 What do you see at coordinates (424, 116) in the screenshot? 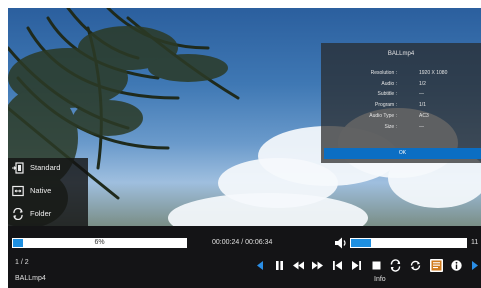
I see `info-value: AC3` at bounding box center [424, 116].